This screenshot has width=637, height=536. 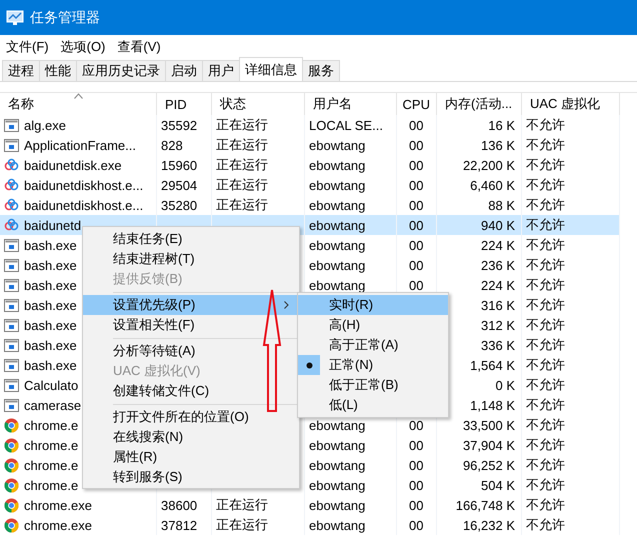 What do you see at coordinates (179, 185) in the screenshot?
I see `pid-cell: 29504` at bounding box center [179, 185].